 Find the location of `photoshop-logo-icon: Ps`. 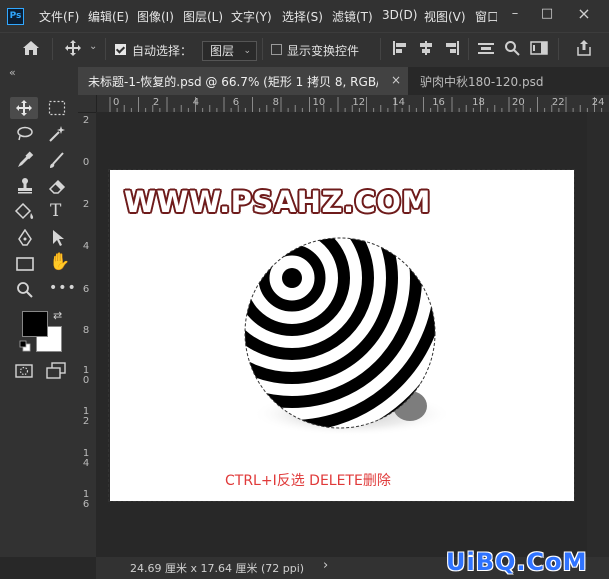

photoshop-logo-icon: Ps is located at coordinates (15, 16).